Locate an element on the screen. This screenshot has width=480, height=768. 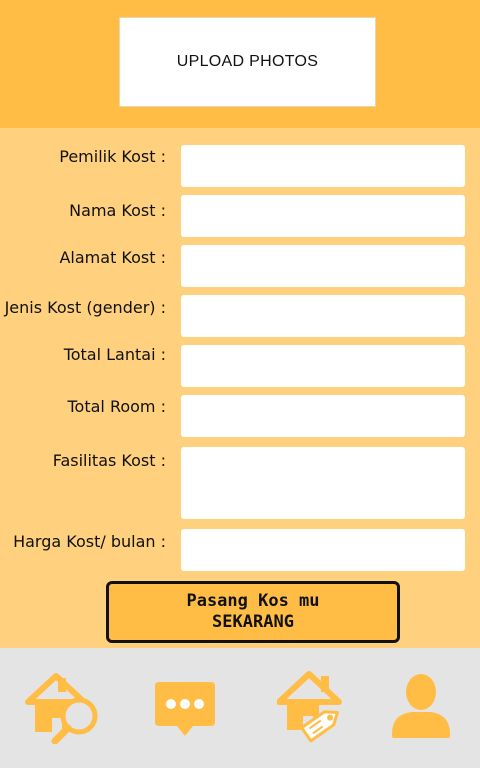
gender-input is located at coordinates (323, 316).